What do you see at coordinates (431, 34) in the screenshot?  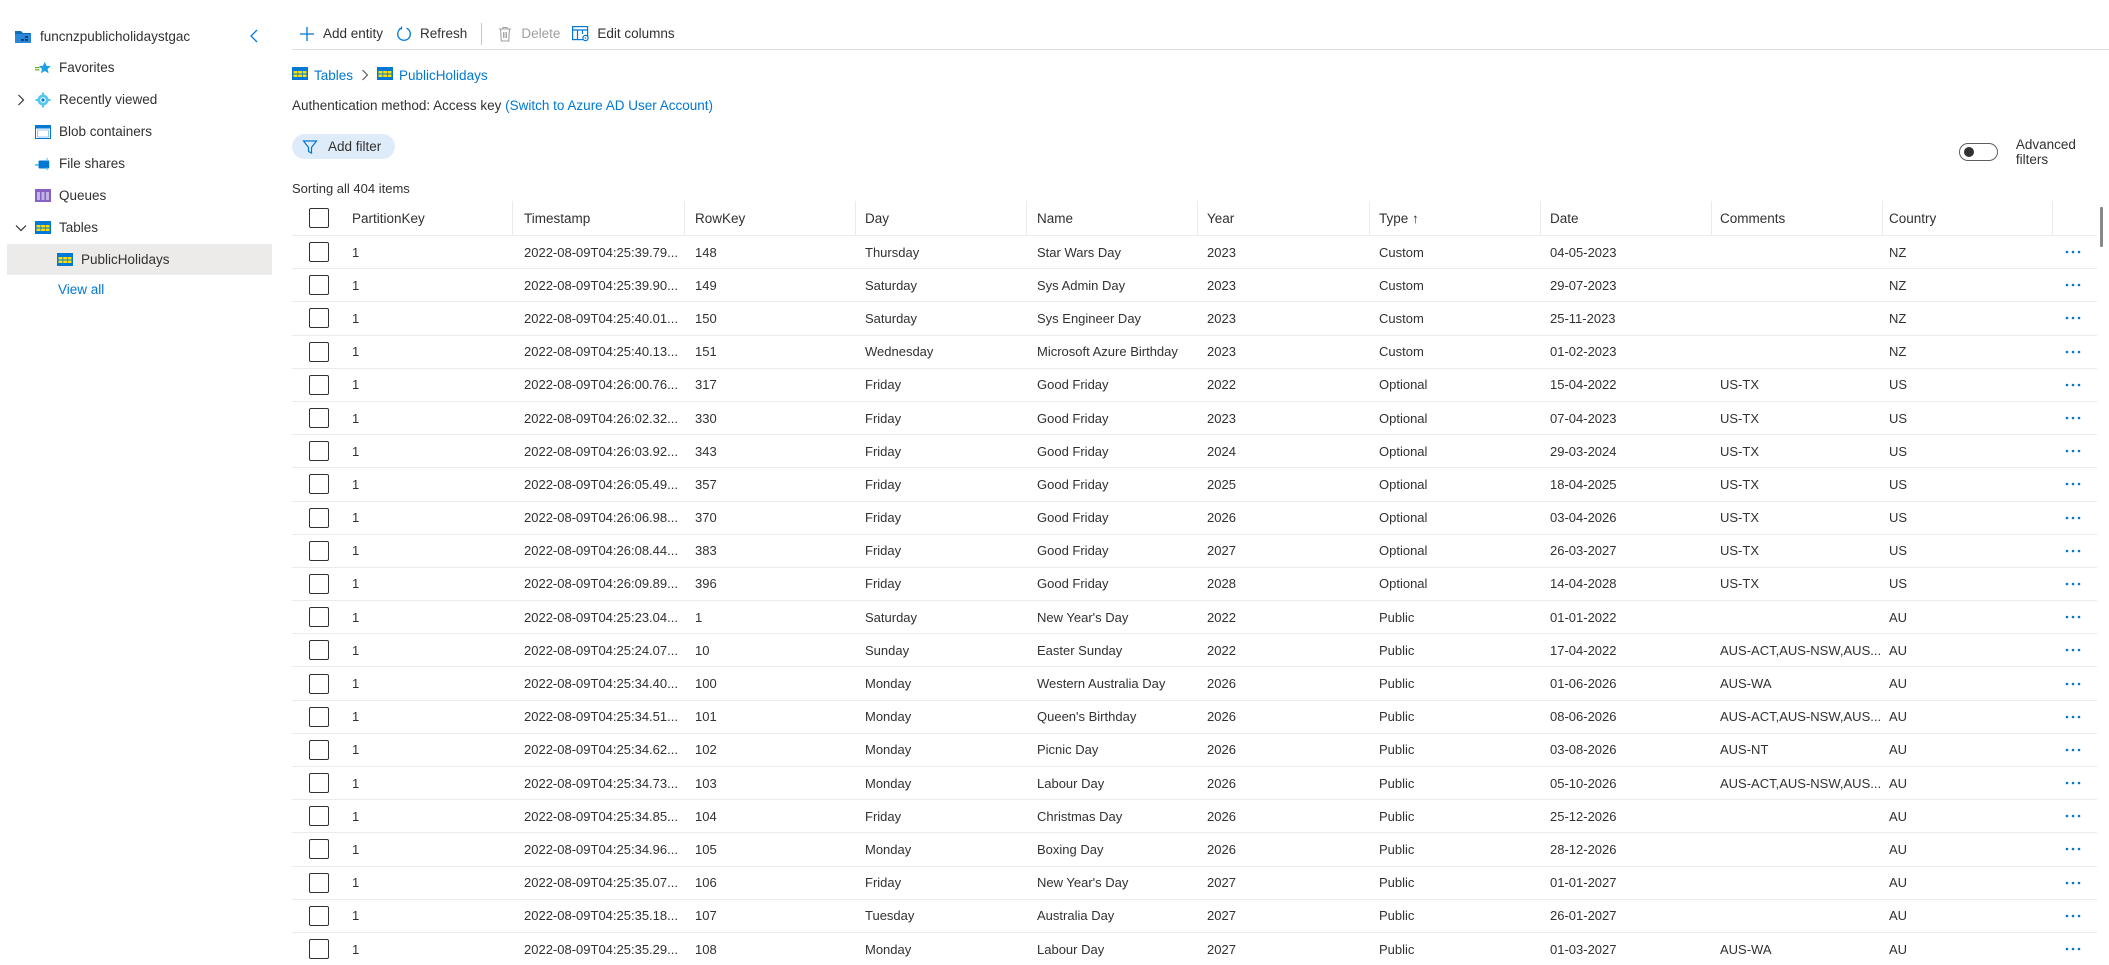 I see `refresh-button: Refresh` at bounding box center [431, 34].